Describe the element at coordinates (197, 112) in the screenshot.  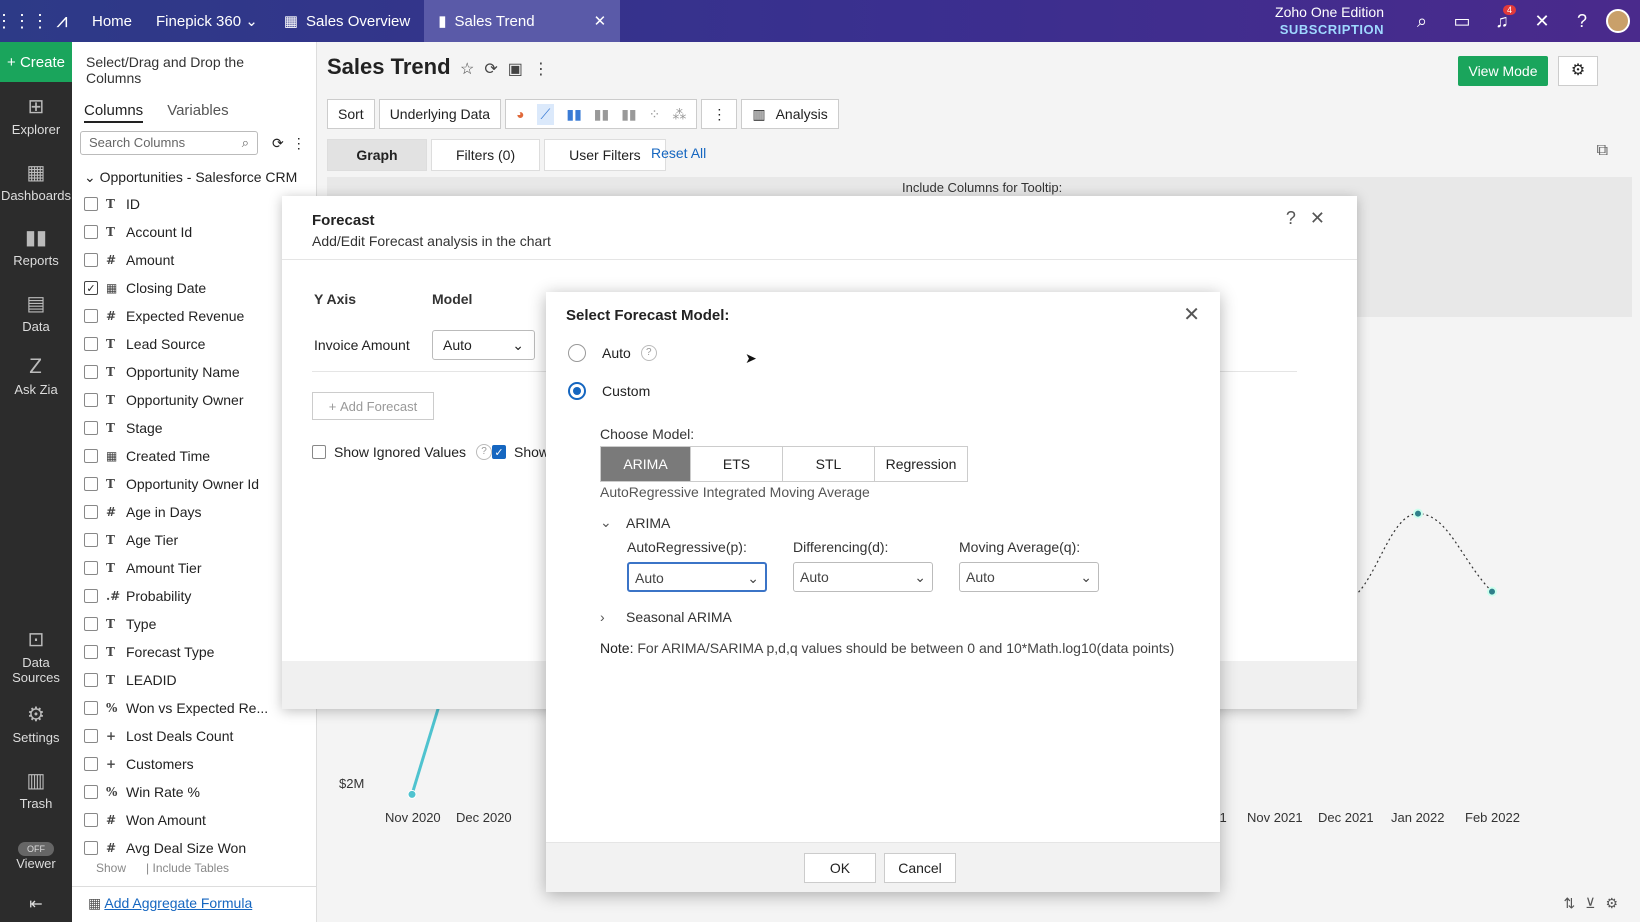
I see `tab-variables: Variables` at that location.